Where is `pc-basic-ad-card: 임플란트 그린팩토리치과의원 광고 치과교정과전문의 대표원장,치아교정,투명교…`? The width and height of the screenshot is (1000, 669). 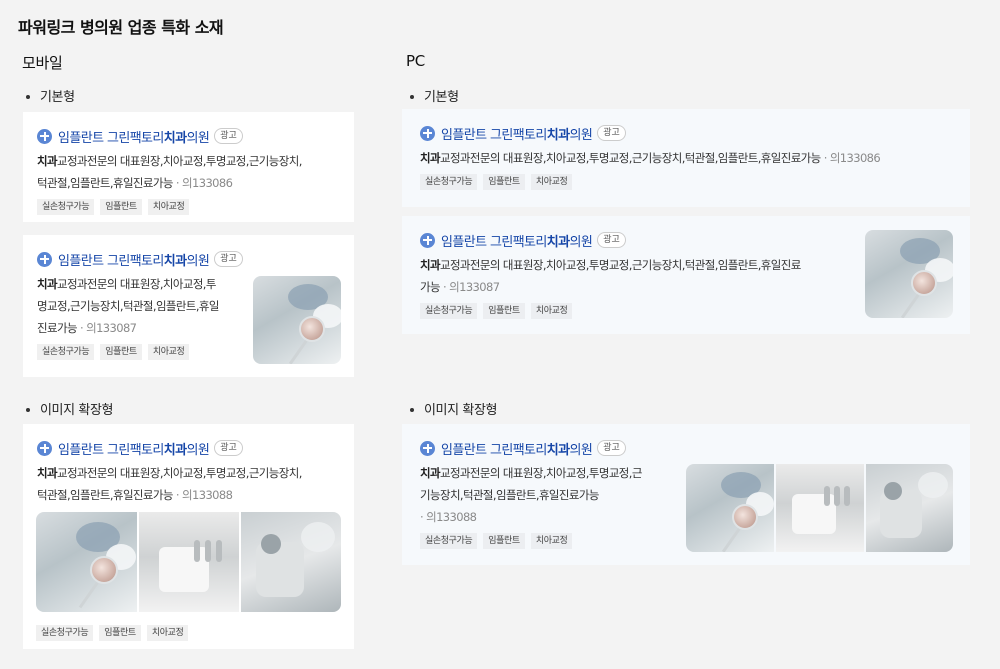
pc-basic-ad-card: 임플란트 그린팩토리치과의원 광고 치과교정과전문의 대표원장,치아교정,투명교… is located at coordinates (686, 158).